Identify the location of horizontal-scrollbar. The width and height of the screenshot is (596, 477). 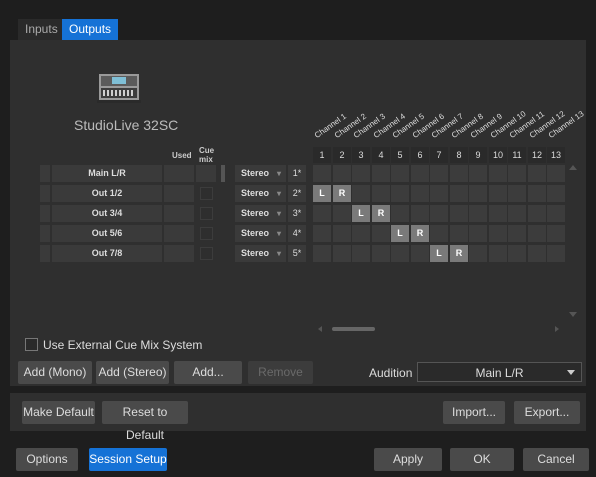
(353, 329).